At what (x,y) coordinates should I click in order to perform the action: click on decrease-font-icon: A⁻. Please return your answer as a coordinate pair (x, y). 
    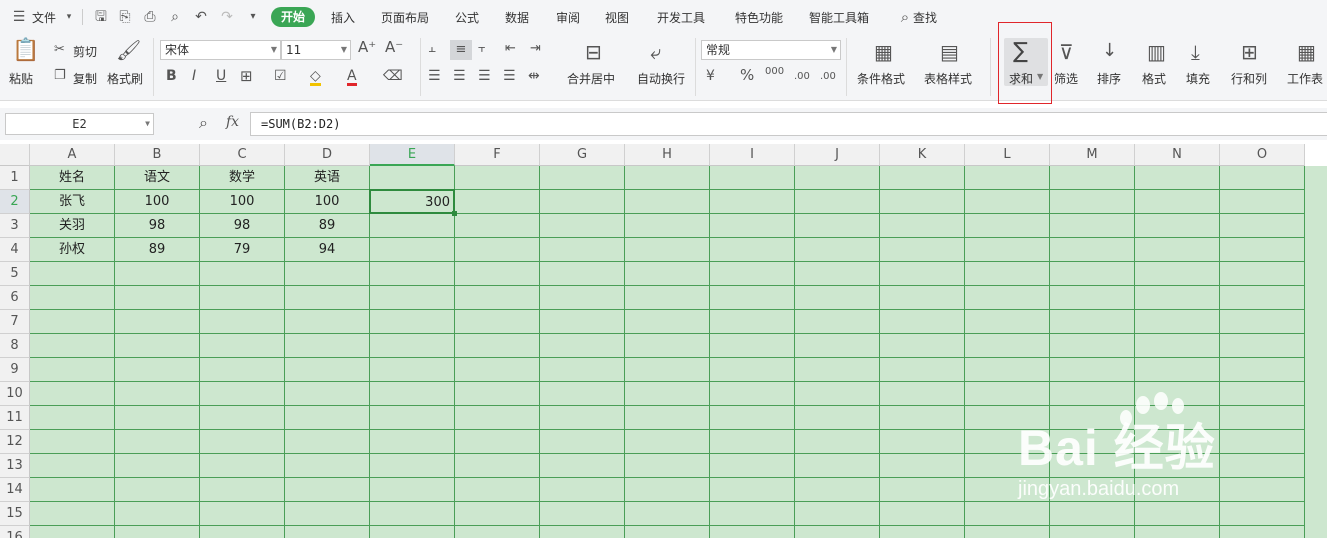
    Looking at the image, I should click on (394, 47).